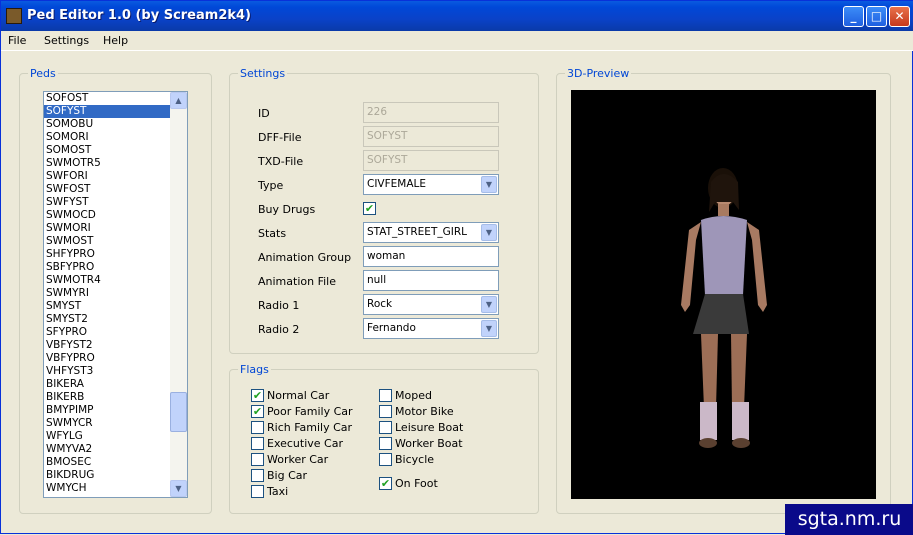 Image resolution: width=913 pixels, height=535 pixels. What do you see at coordinates (107, 488) in the screenshot?
I see `ped-list-item: WMYCH` at bounding box center [107, 488].